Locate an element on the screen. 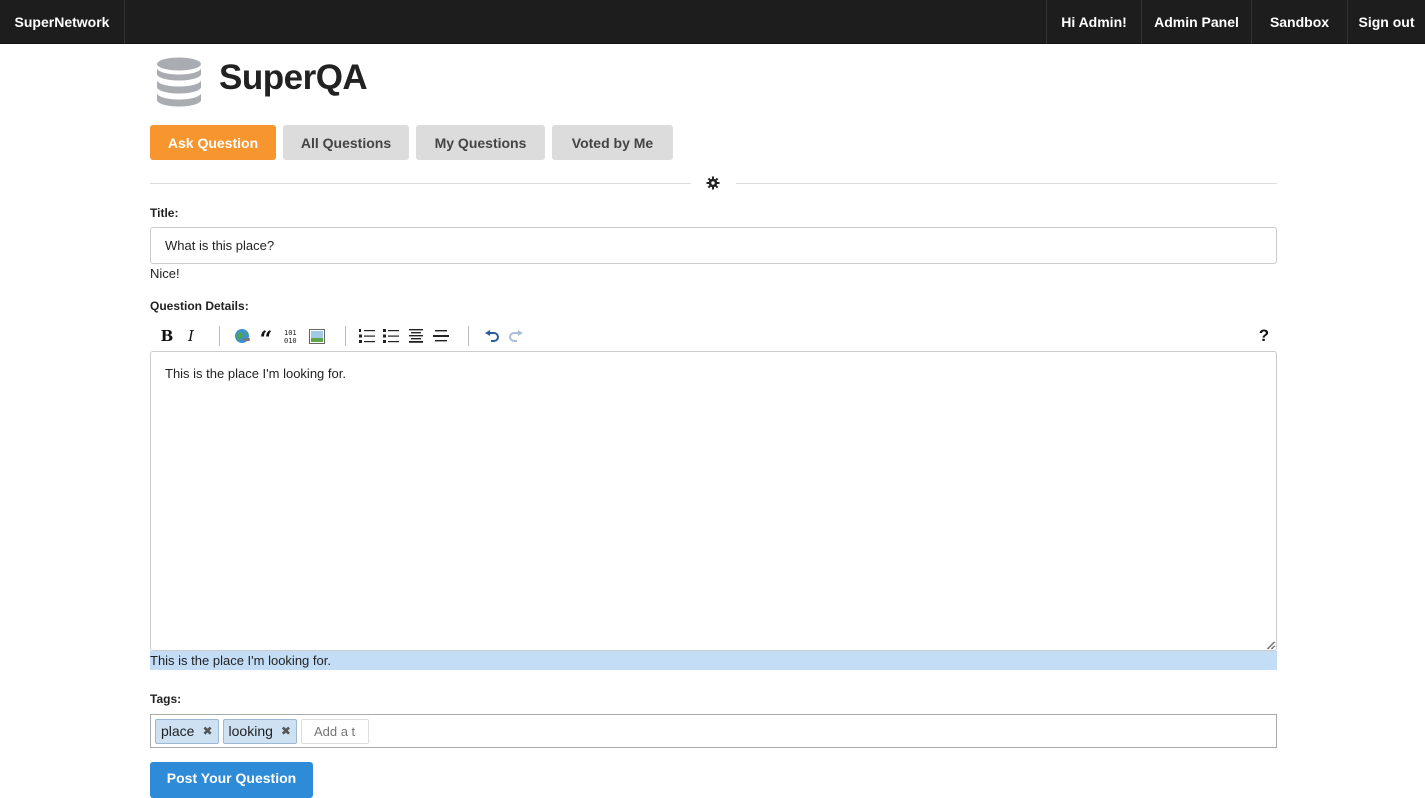  tab-ask-question: Ask Question is located at coordinates (213, 142).